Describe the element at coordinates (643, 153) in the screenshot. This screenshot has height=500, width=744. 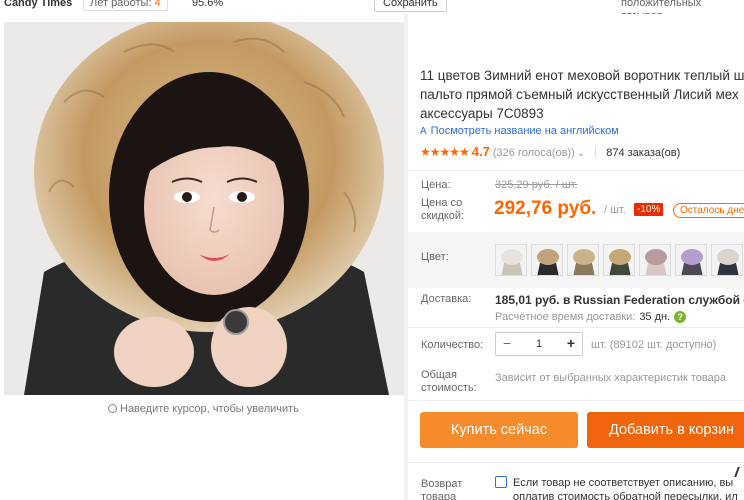
I see `orders-count: 874 заказа(ов)` at that location.